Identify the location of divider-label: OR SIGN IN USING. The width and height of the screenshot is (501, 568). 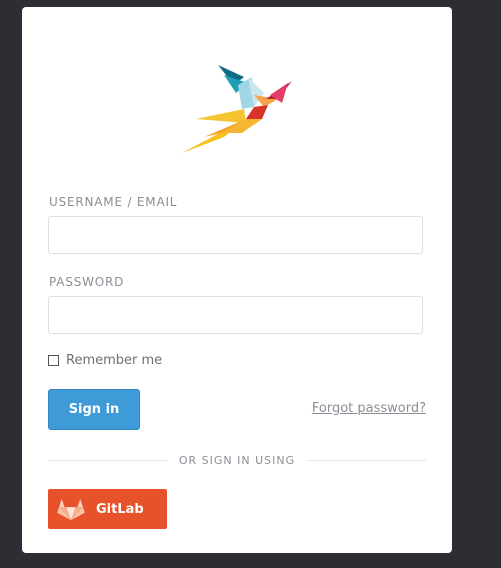
(237, 460).